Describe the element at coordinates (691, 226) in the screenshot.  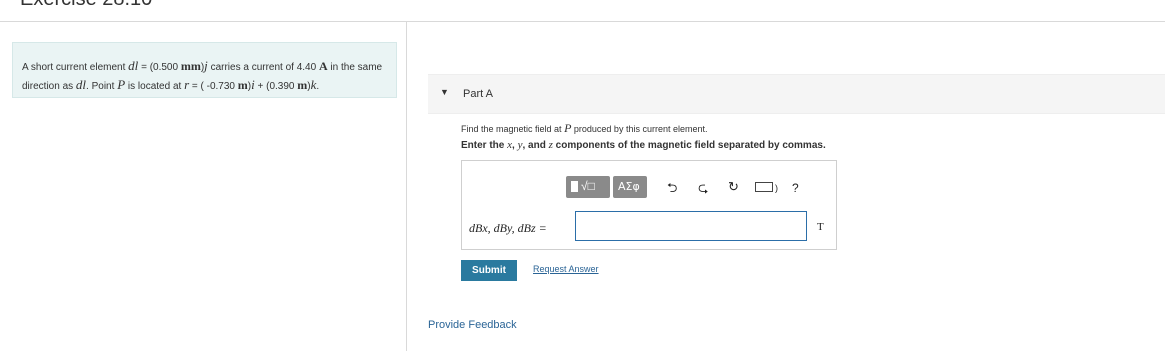
I see `answer-input` at that location.